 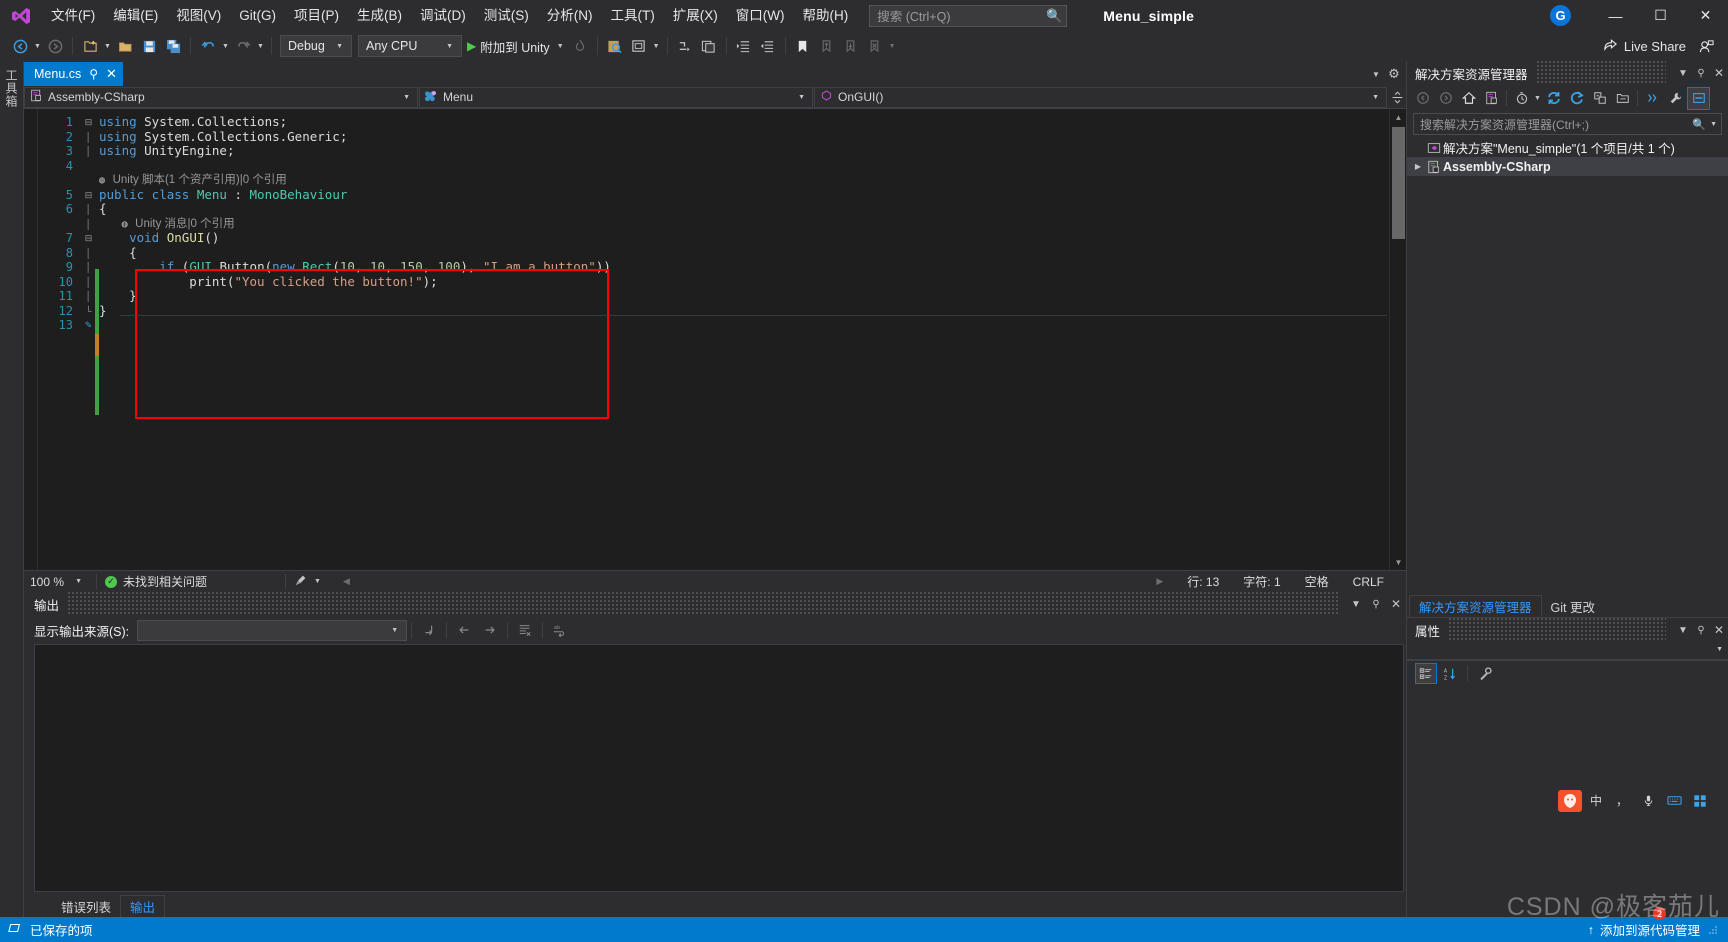 I want to click on menu-debug: 调试(D), so click(x=443, y=16).